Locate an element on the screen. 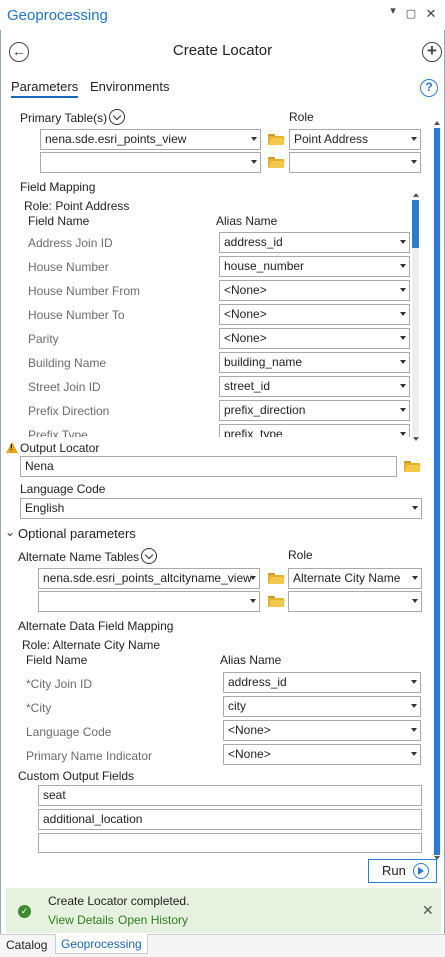 The width and height of the screenshot is (445, 957). field-mapping-row: Prefix Direction prefix_direction is located at coordinates (206, 410).